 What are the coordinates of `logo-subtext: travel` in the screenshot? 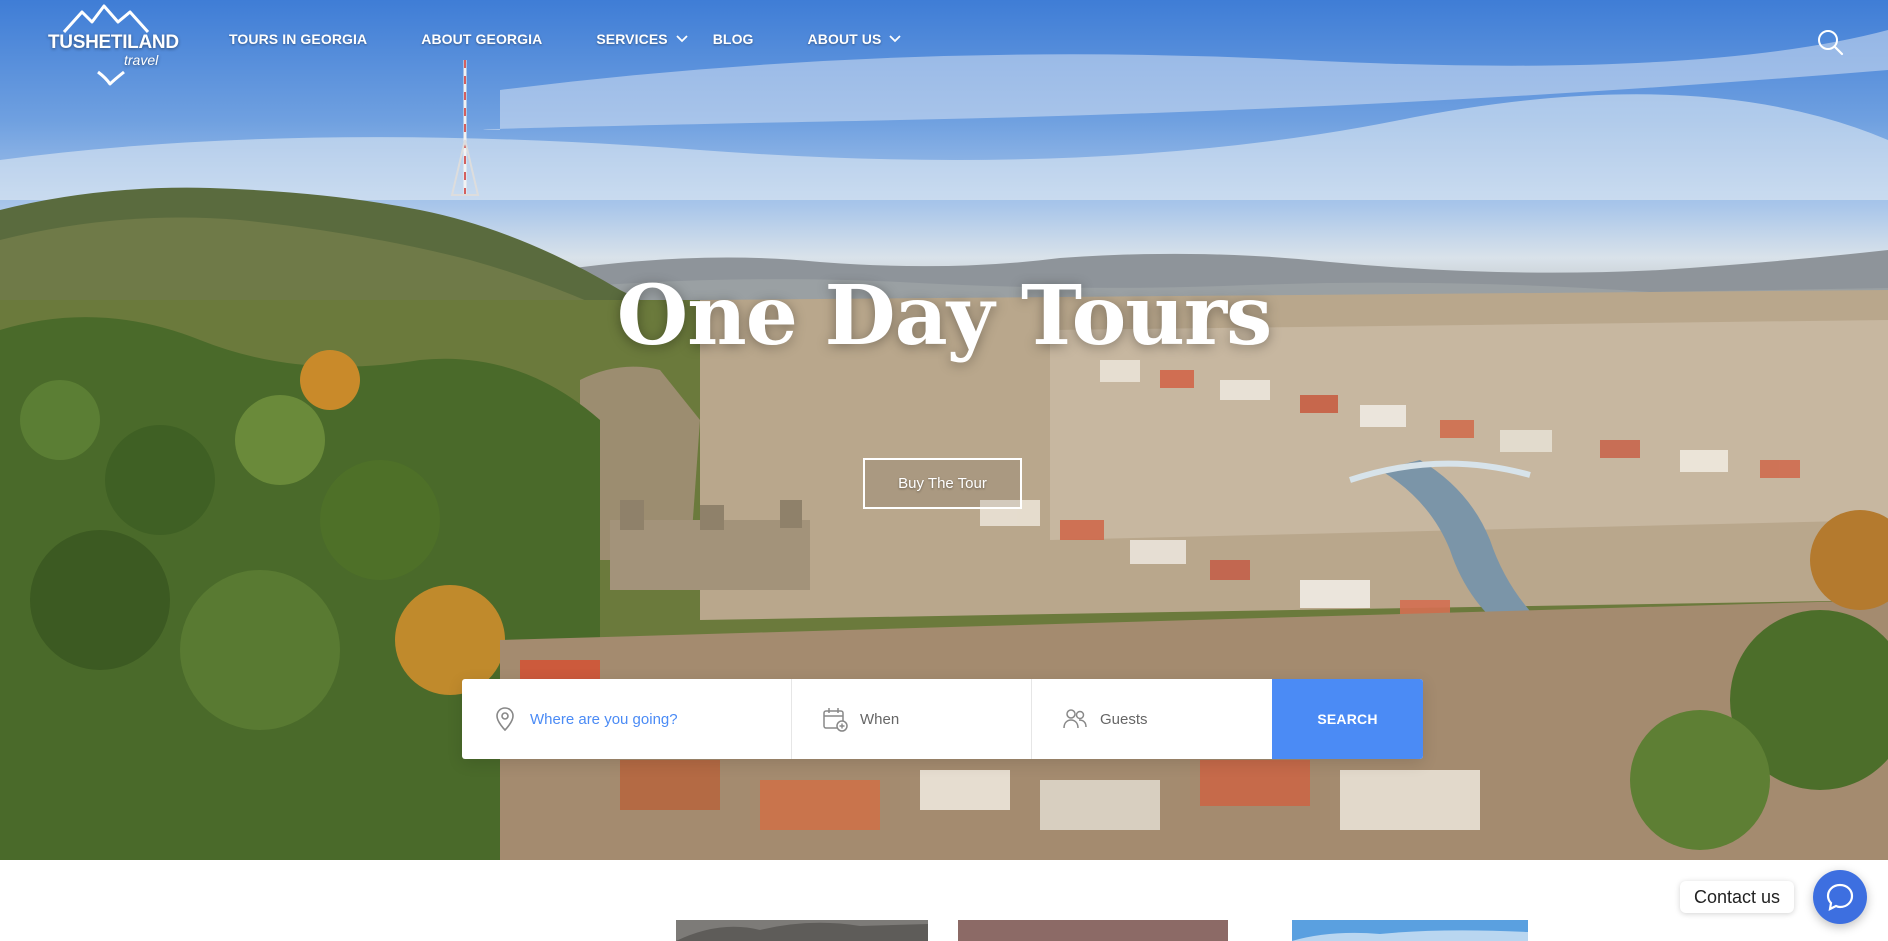 It's located at (141, 60).